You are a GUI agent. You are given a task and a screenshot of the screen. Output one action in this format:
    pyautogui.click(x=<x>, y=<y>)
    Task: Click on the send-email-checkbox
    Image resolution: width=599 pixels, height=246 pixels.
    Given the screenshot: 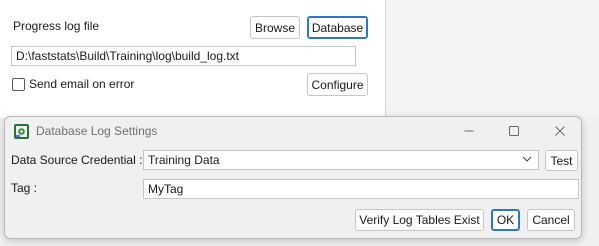 What is the action you would take?
    pyautogui.click(x=18, y=84)
    